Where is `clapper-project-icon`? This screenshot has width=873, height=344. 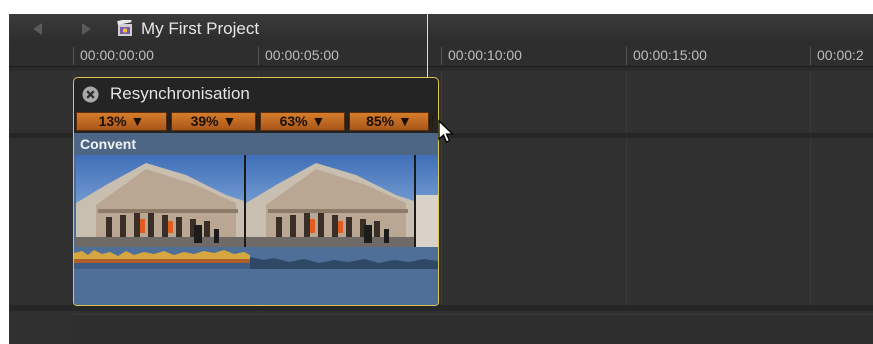
clapper-project-icon is located at coordinates (124, 28).